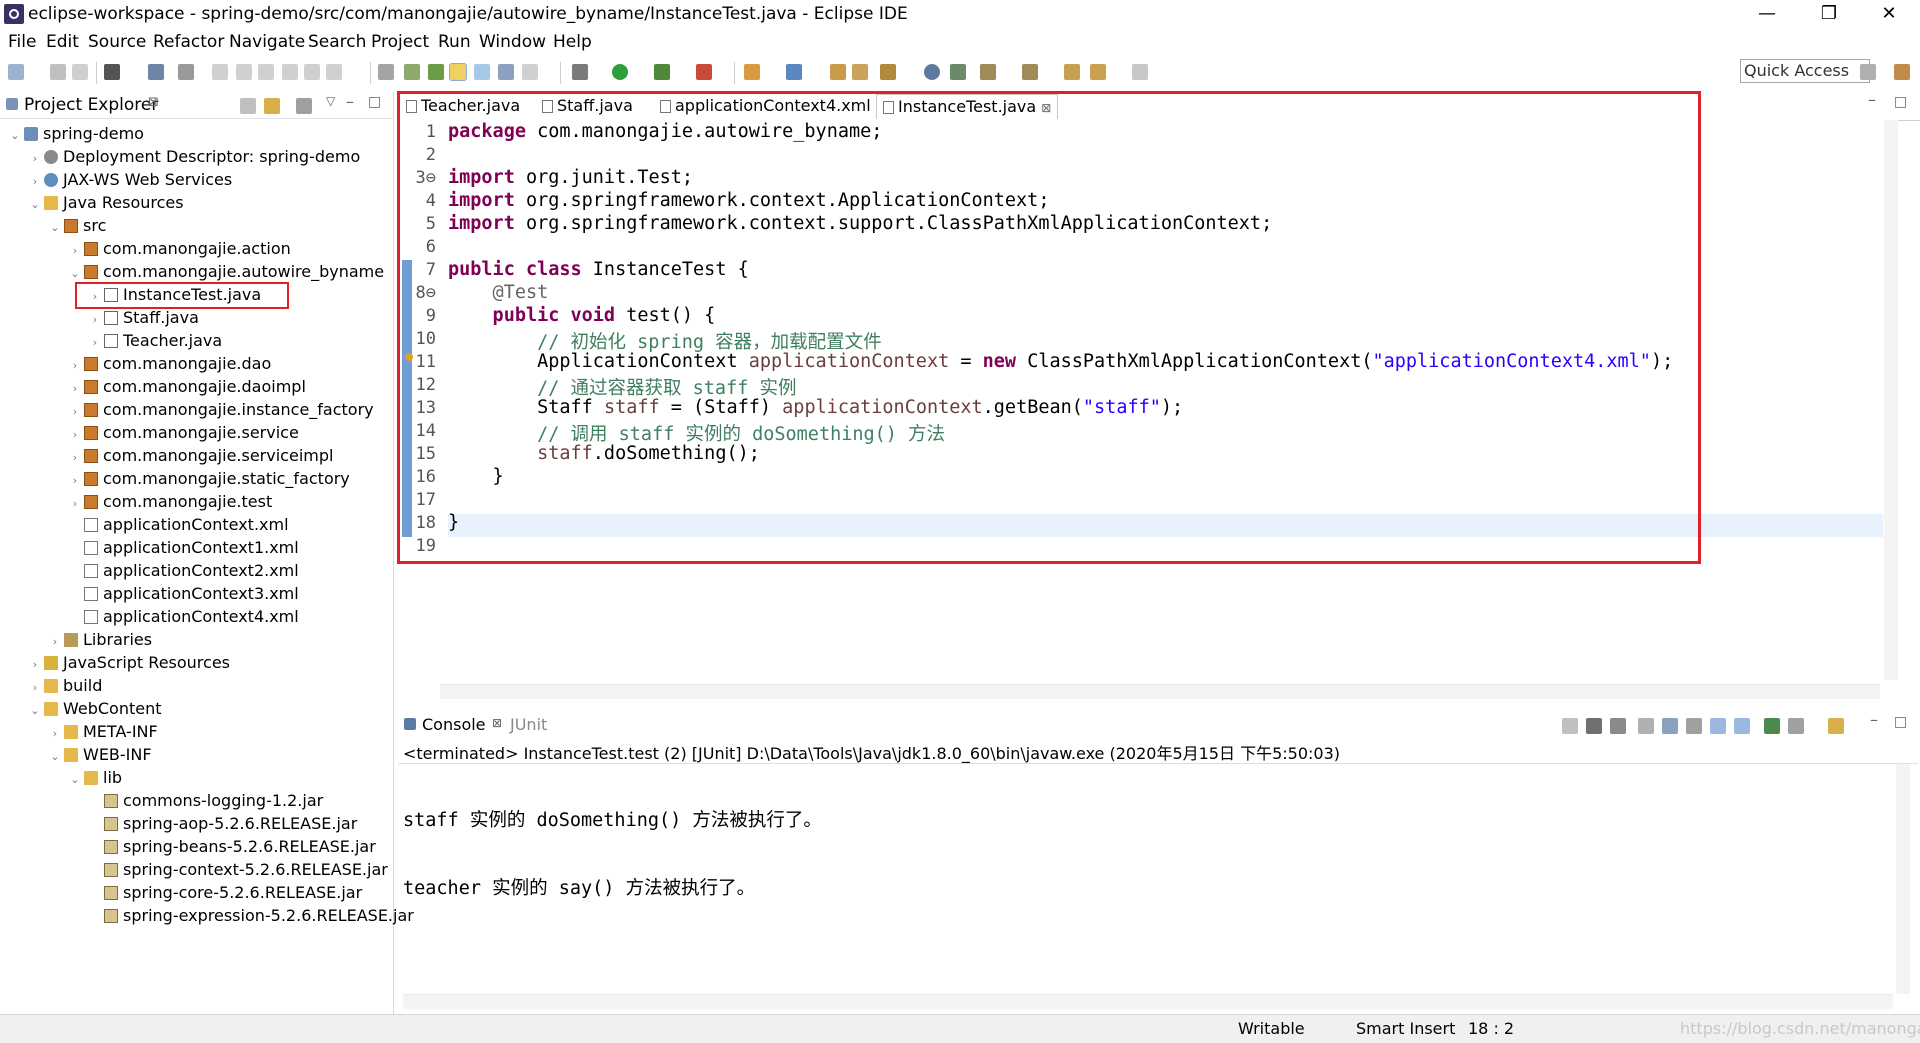 The image size is (1920, 1043). I want to click on java-ee-perspective-icon, so click(1902, 72).